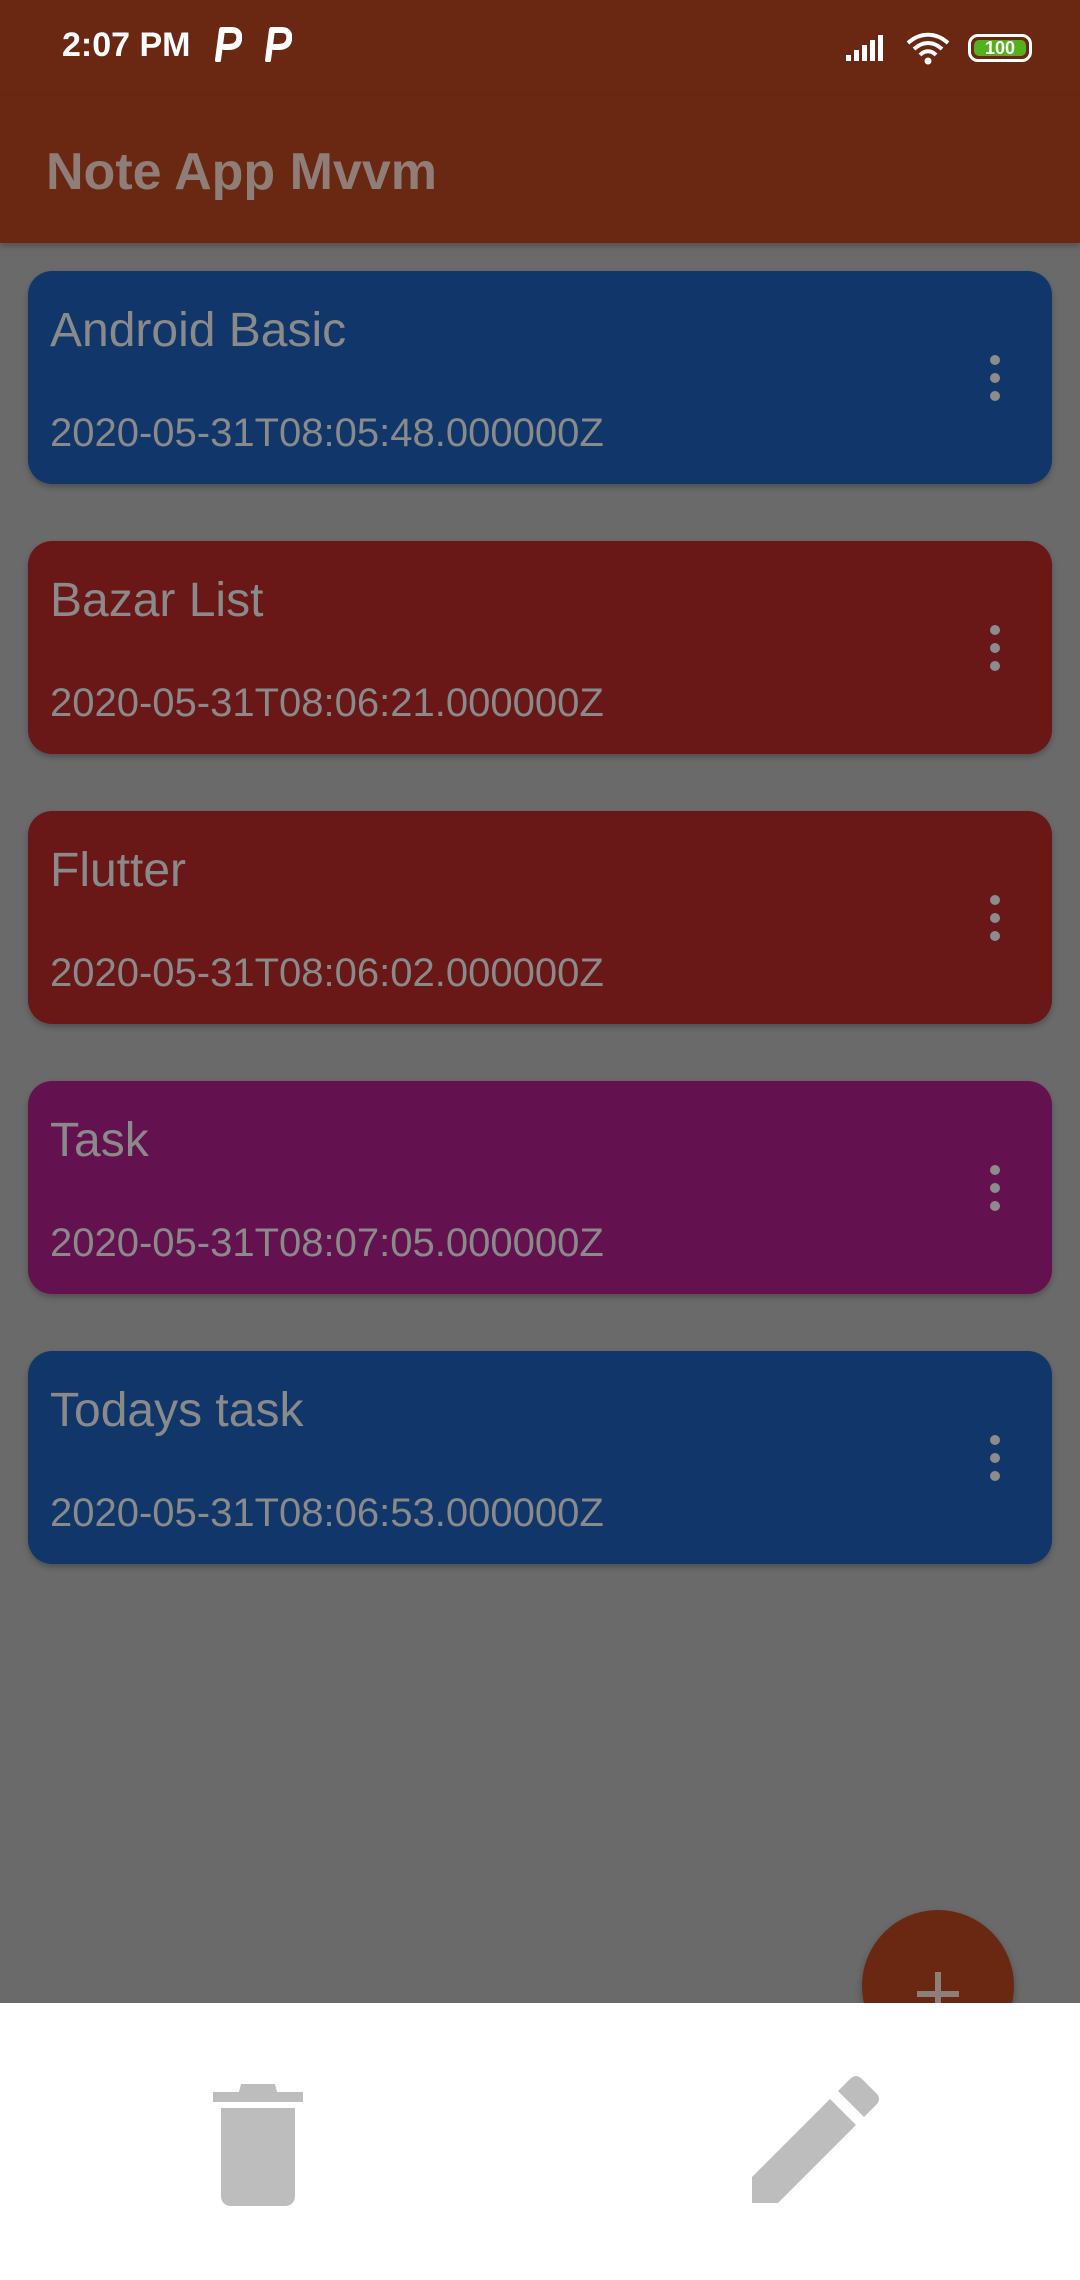 The image size is (1080, 2280). I want to click on note-card: Bazar List 2020-05-31T08:06:21.000000Z, so click(540, 647).